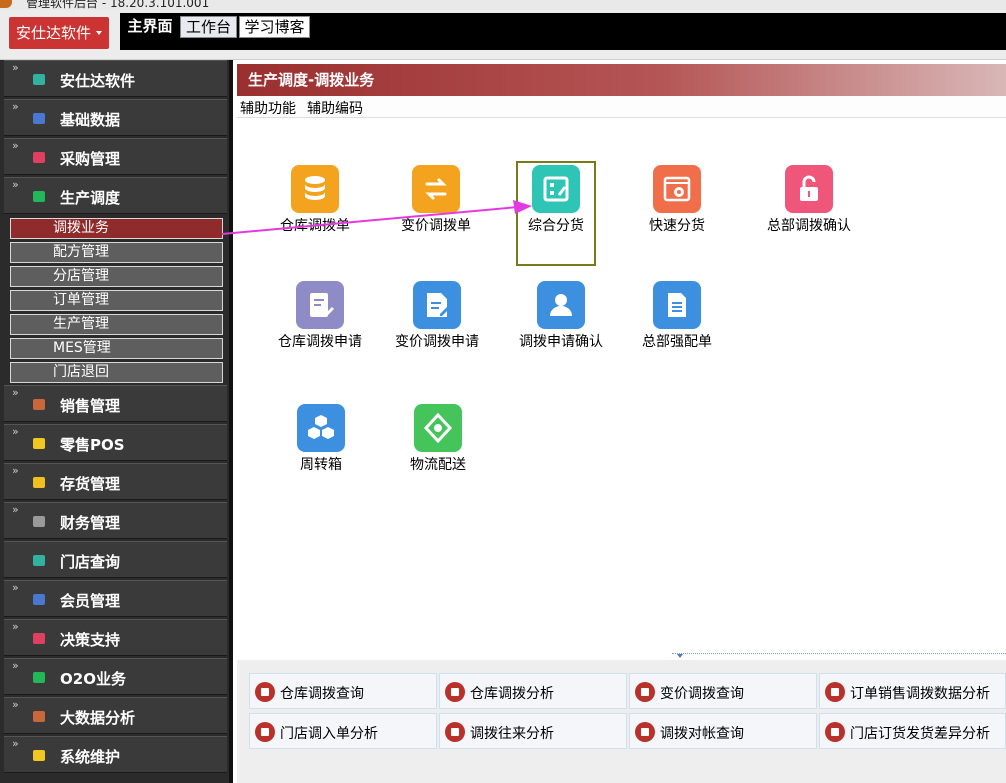 The image size is (1006, 783). What do you see at coordinates (315, 226) in the screenshot?
I see `tile-label: 仓库调拨单` at bounding box center [315, 226].